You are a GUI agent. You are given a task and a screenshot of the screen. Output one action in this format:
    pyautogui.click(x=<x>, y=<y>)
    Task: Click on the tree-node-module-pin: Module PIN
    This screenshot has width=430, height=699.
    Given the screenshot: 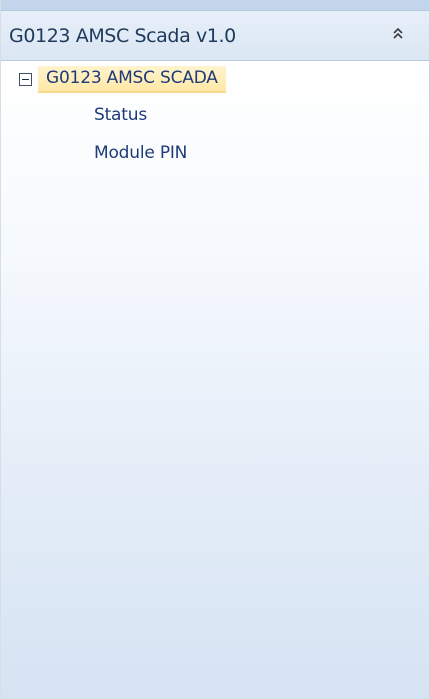 What is the action you would take?
    pyautogui.click(x=140, y=153)
    